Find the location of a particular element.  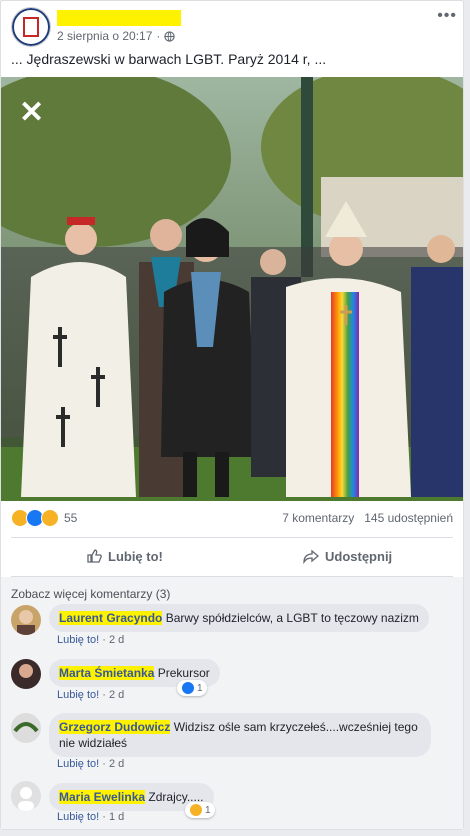

reaction-count: 55 is located at coordinates (71, 518).